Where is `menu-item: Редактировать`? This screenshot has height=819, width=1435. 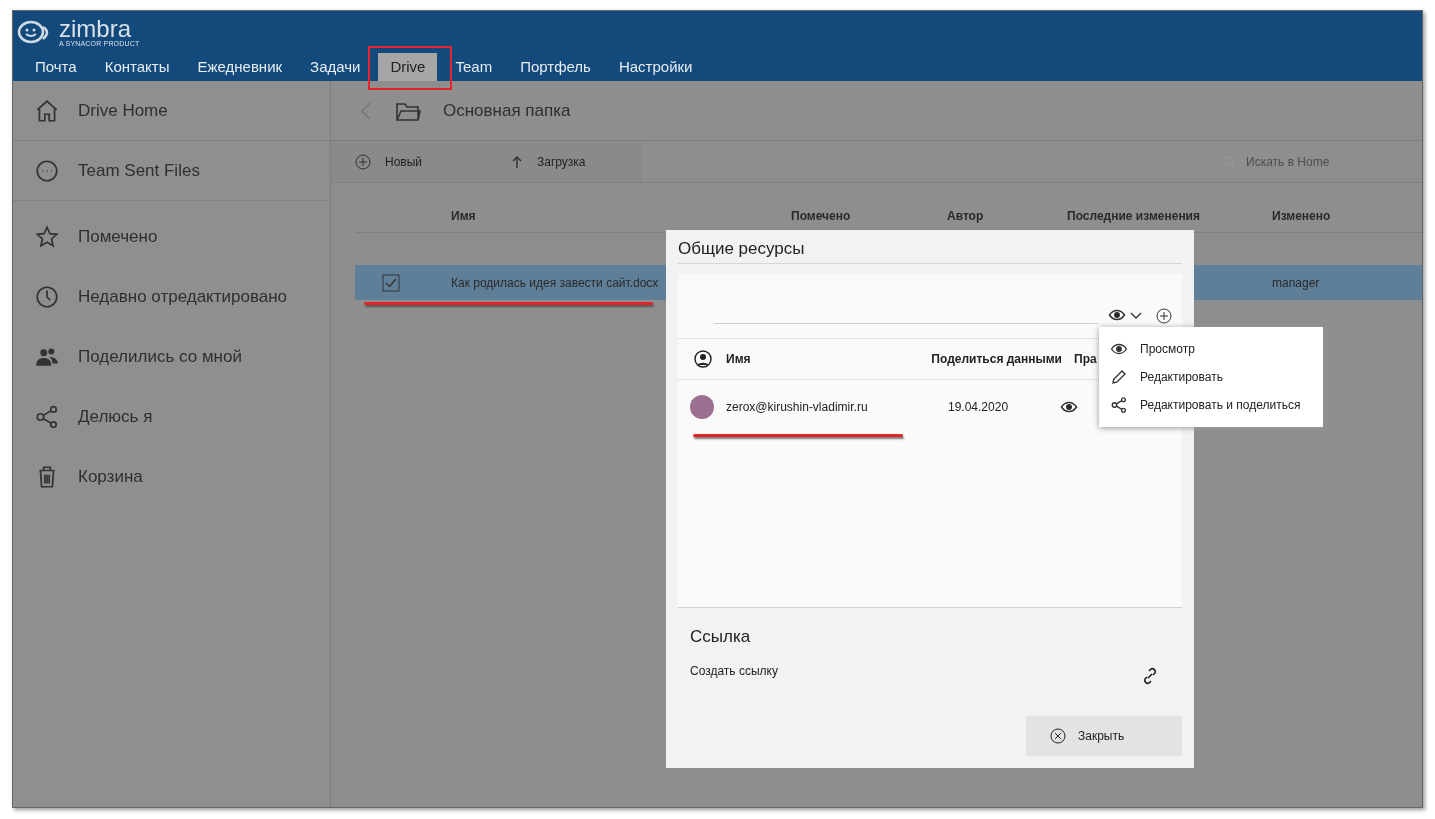
menu-item: Редактировать is located at coordinates (1211, 377).